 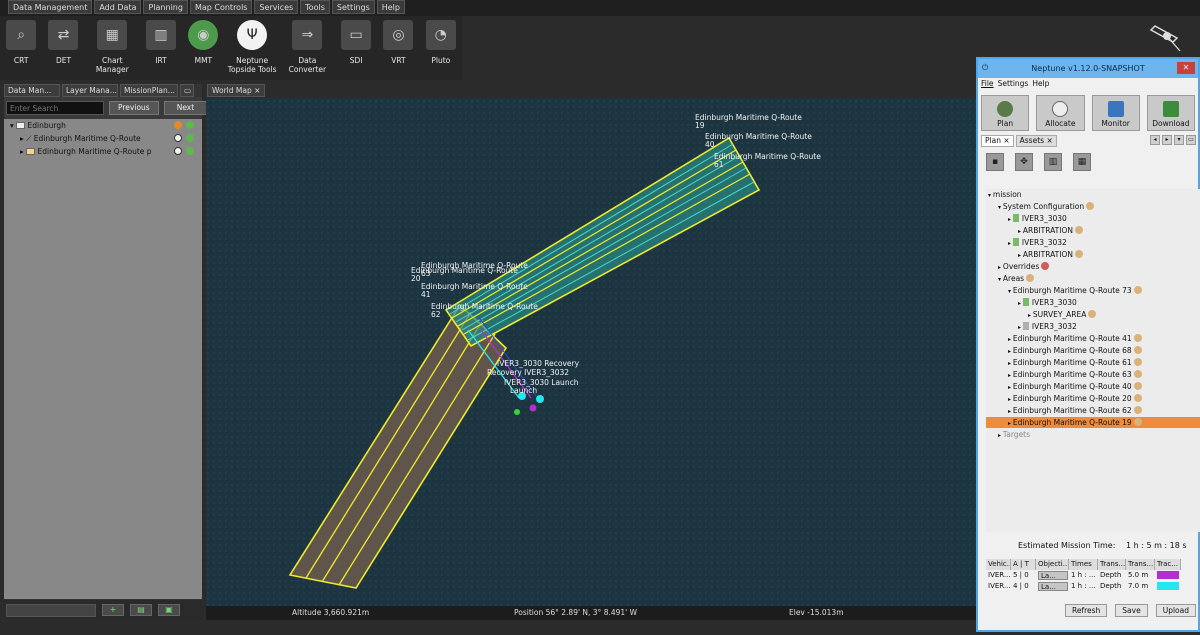 I want to click on menu-add-data: Add Data, so click(x=118, y=7).